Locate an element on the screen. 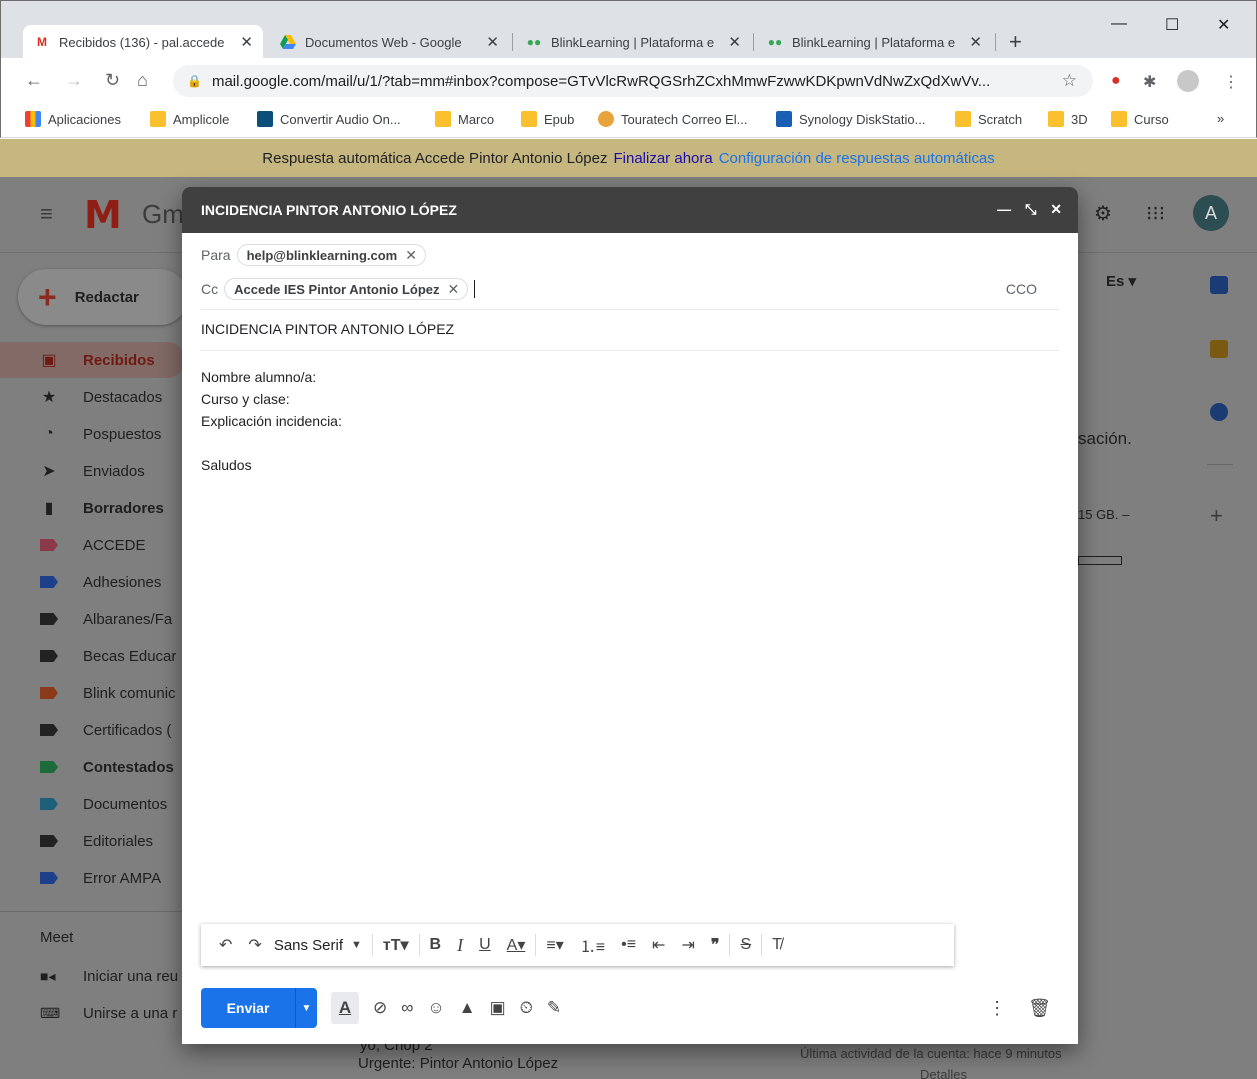 The image size is (1257, 1079). close-compose-icon: ✕ is located at coordinates (1056, 209).